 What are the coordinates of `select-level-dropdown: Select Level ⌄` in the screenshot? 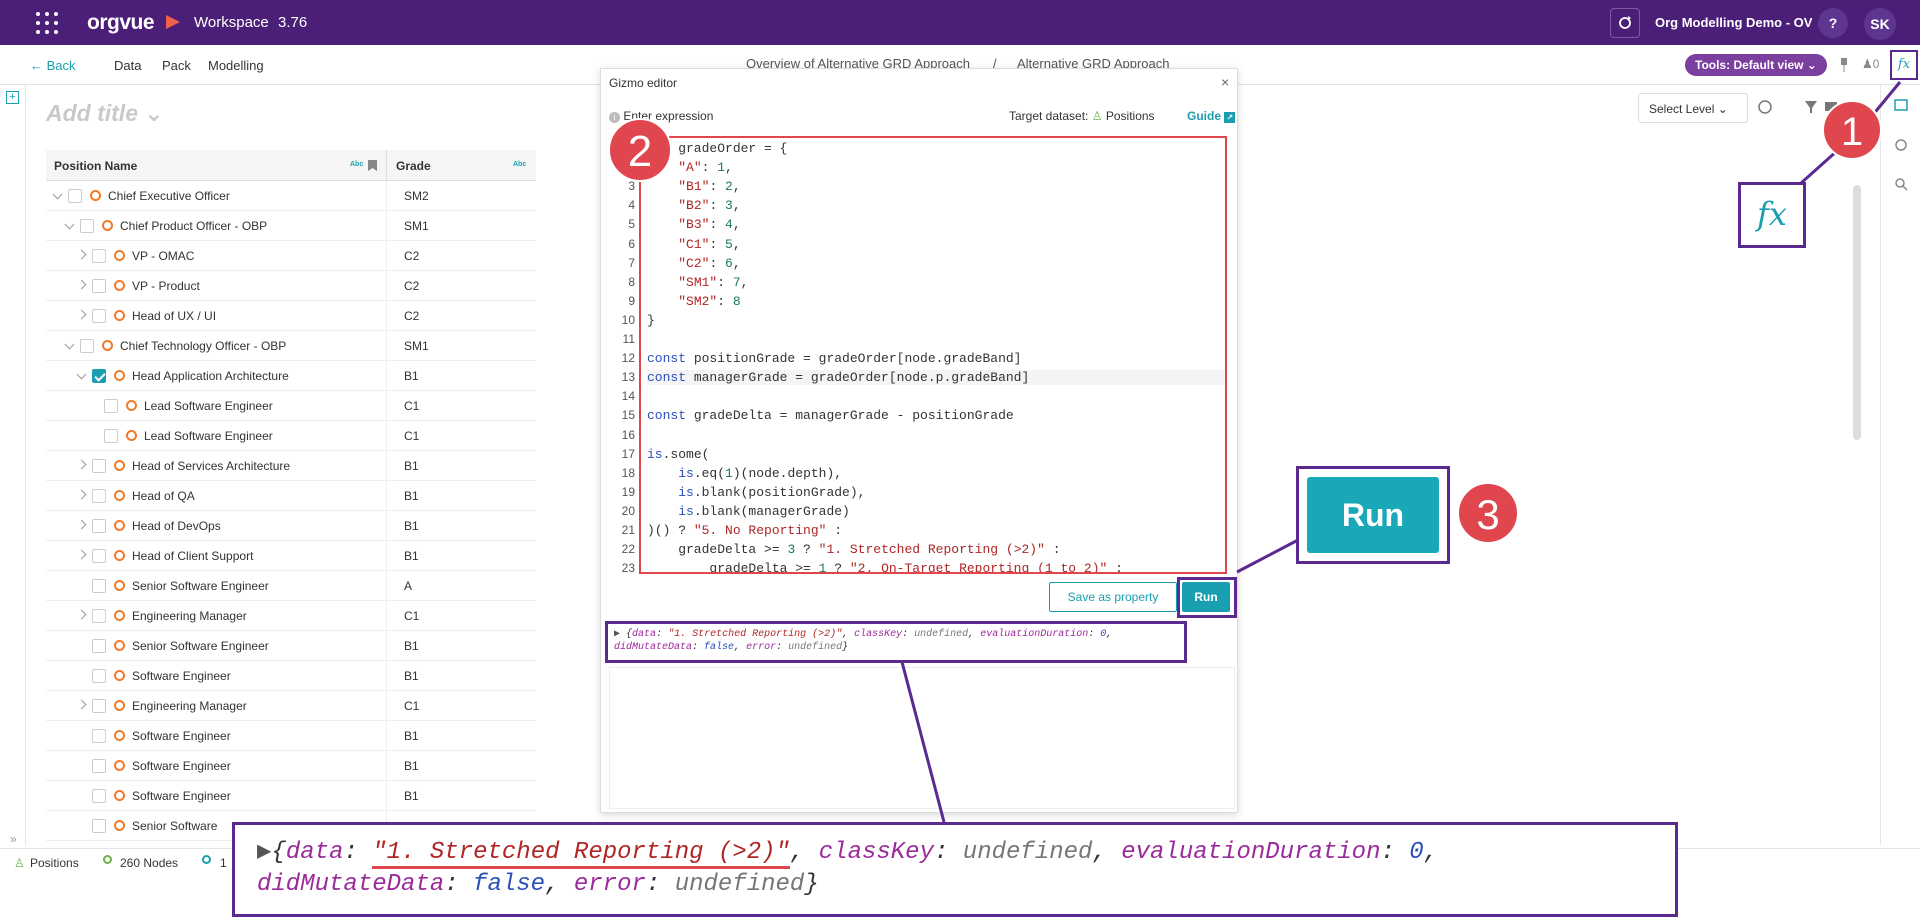 It's located at (1693, 108).